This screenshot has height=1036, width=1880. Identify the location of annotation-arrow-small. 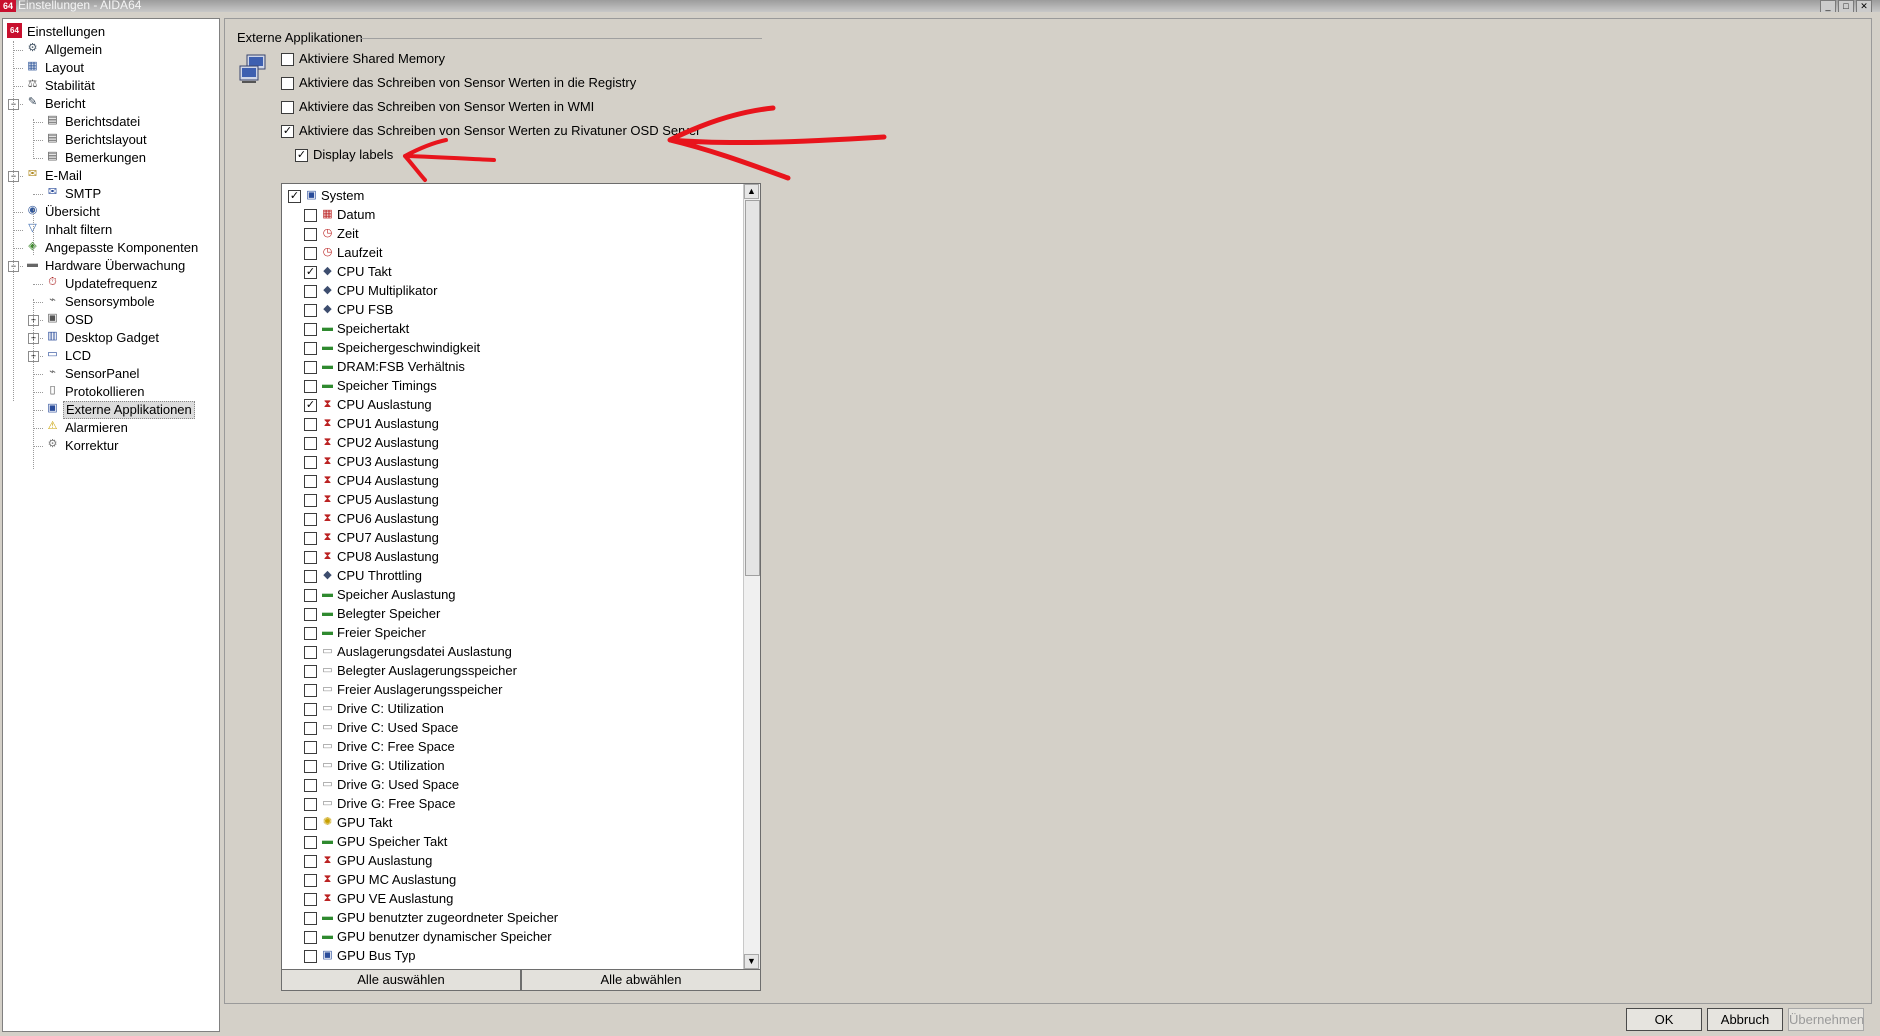
(449, 160).